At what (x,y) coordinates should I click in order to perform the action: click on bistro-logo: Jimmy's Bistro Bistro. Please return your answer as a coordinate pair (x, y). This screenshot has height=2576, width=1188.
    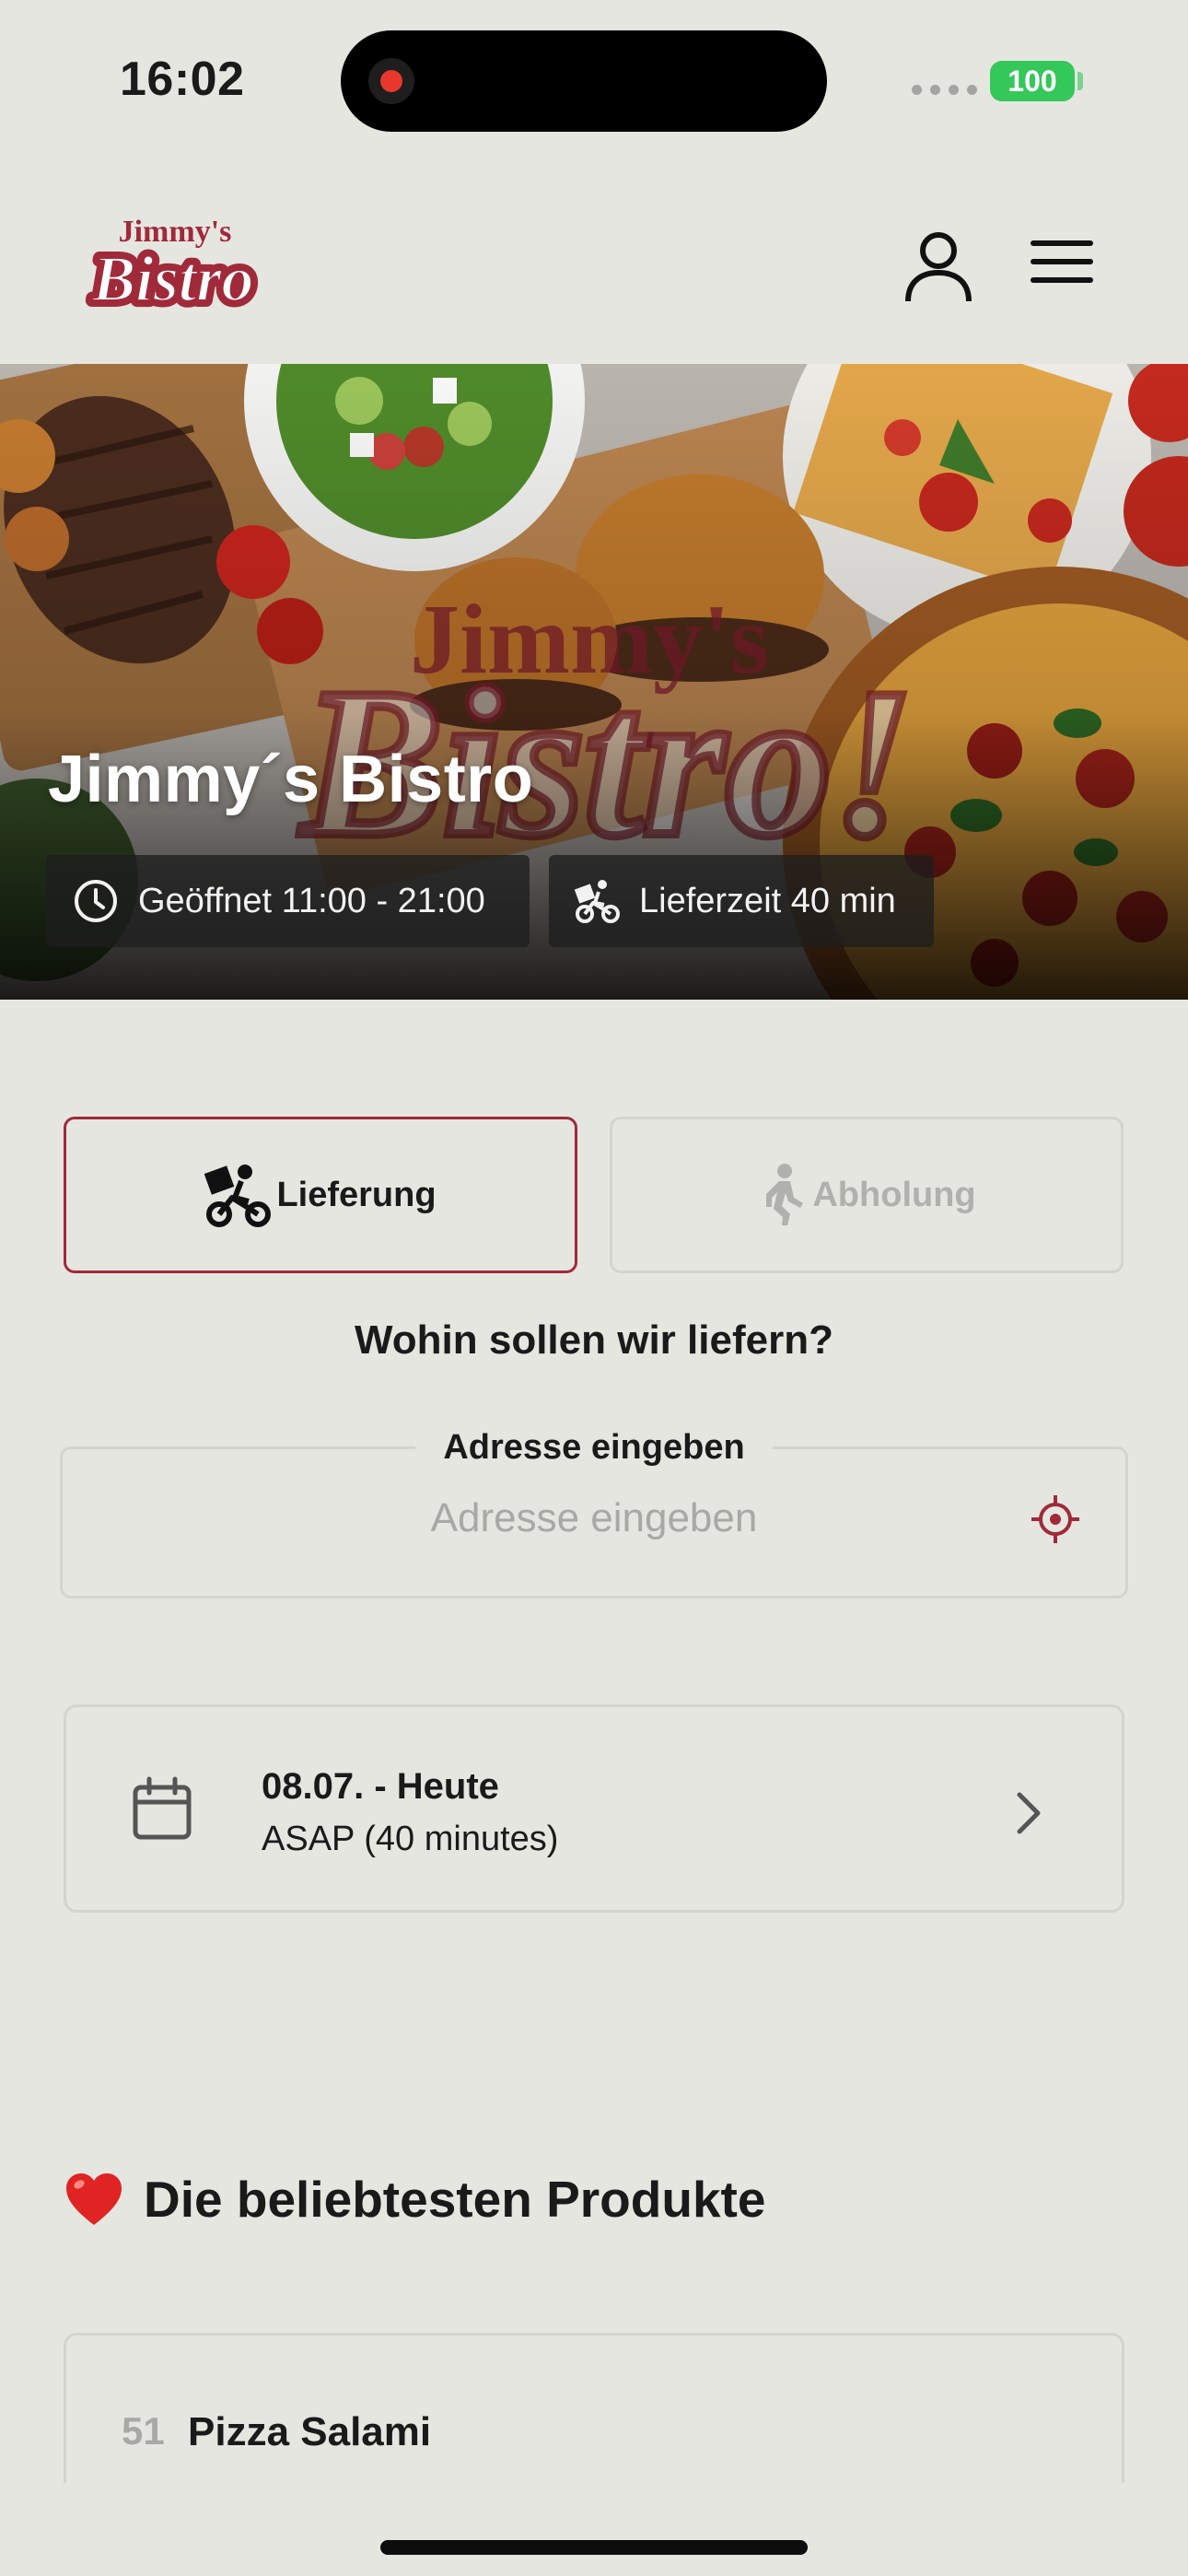
    Looking at the image, I should click on (175, 265).